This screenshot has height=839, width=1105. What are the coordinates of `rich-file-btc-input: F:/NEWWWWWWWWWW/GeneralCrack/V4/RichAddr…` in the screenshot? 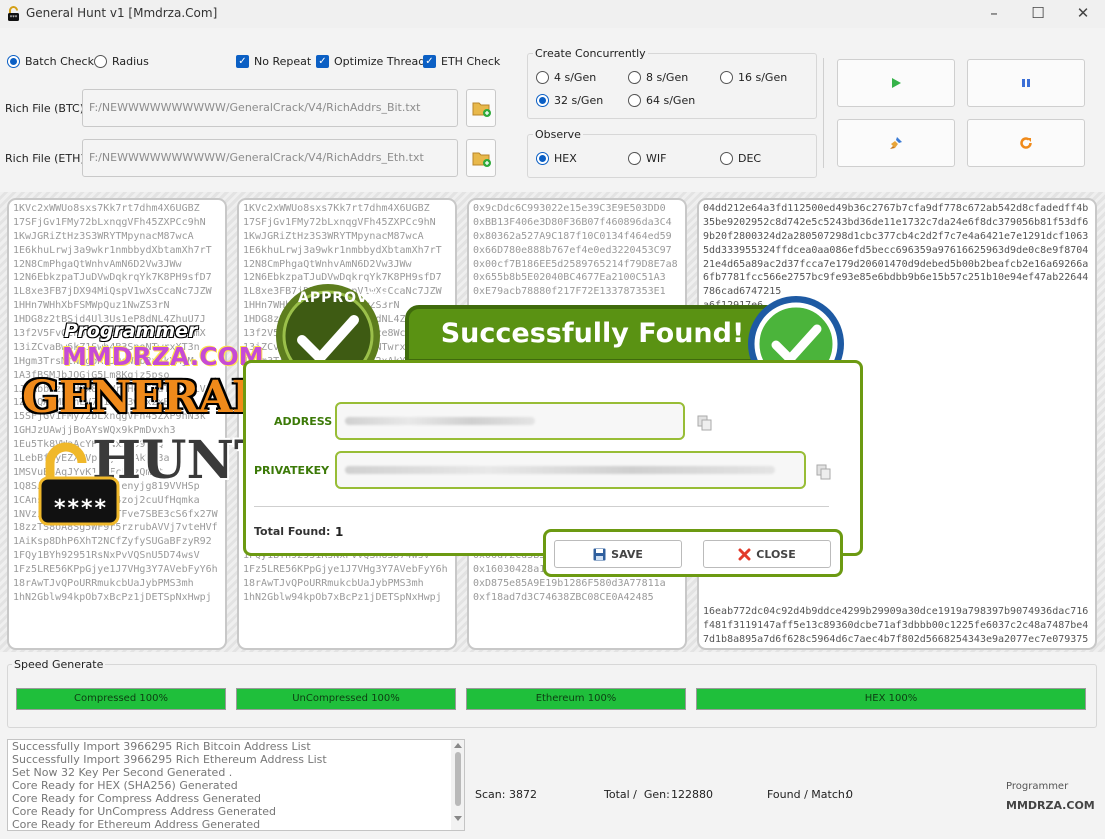 It's located at (270, 108).